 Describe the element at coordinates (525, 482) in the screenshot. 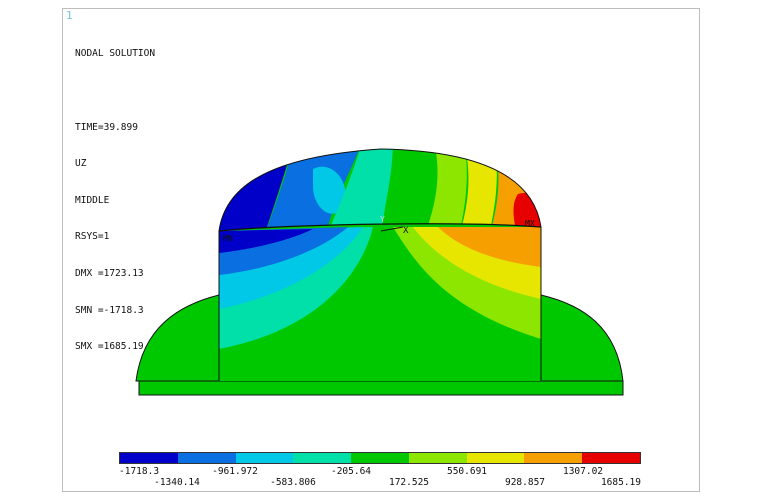

I see `legend-label: 928.857` at that location.